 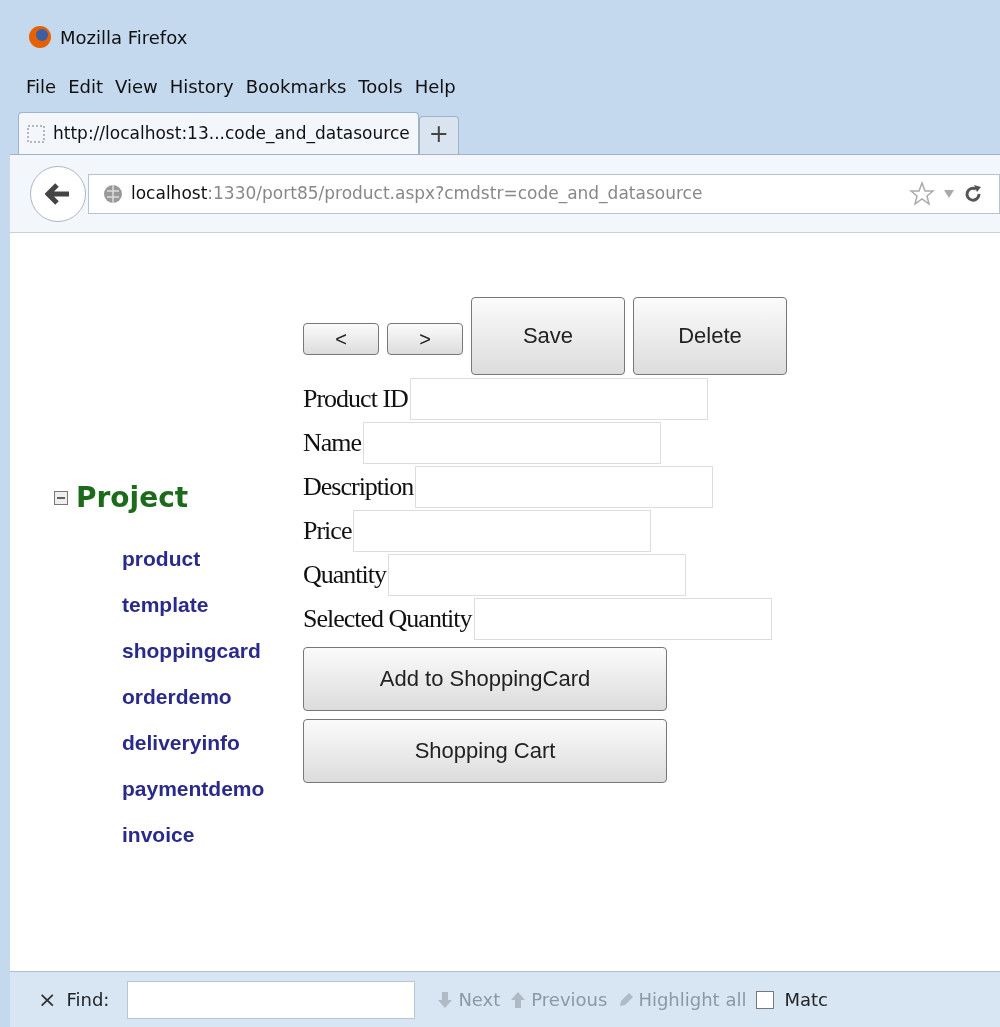 I want to click on checkbox, so click(x=765, y=999).